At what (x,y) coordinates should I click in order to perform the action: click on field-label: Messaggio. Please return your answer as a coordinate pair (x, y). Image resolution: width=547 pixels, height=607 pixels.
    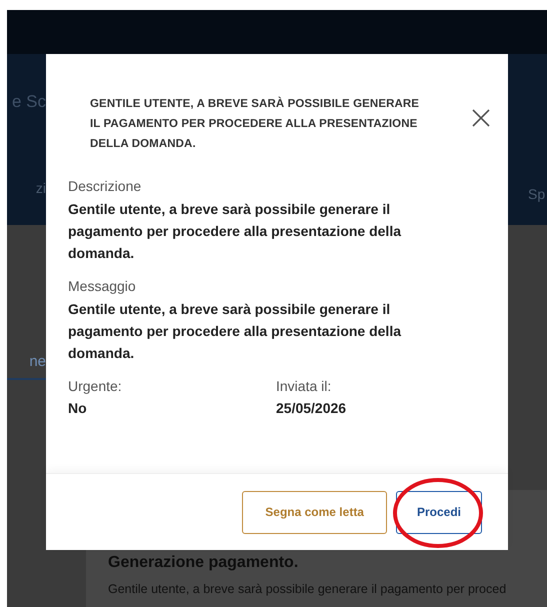
    Looking at the image, I should click on (102, 286).